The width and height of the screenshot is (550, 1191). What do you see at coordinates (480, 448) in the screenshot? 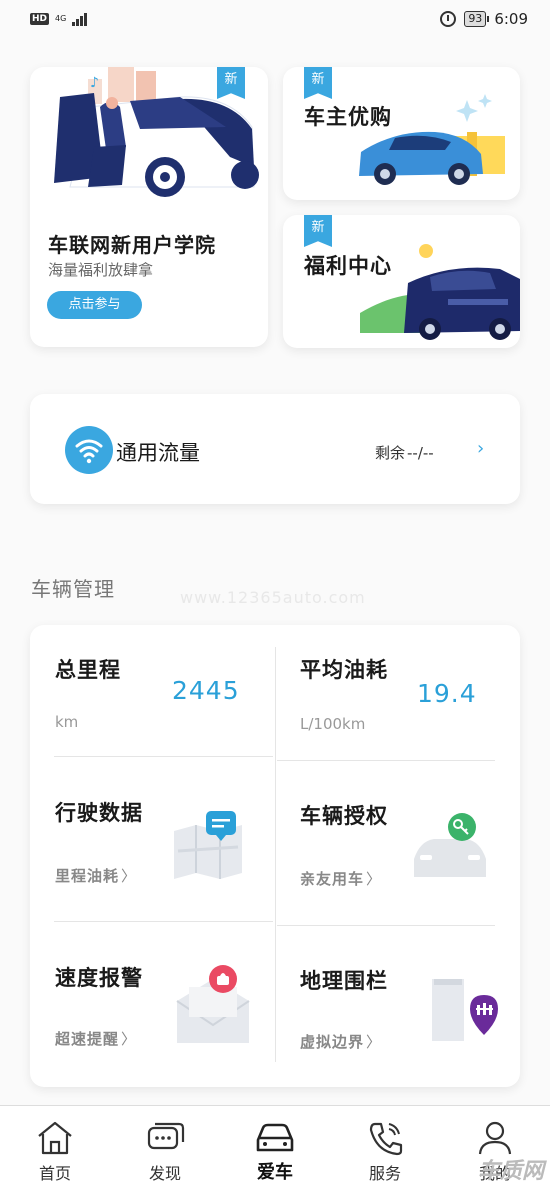
I see `chevron-right-icon: ›` at bounding box center [480, 448].